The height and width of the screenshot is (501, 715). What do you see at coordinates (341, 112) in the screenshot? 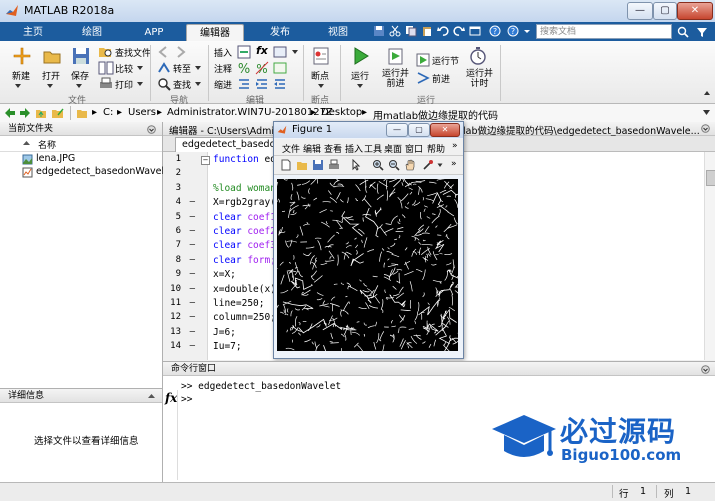
I see `breadcrumb-desktop: Desktop` at bounding box center [341, 112].